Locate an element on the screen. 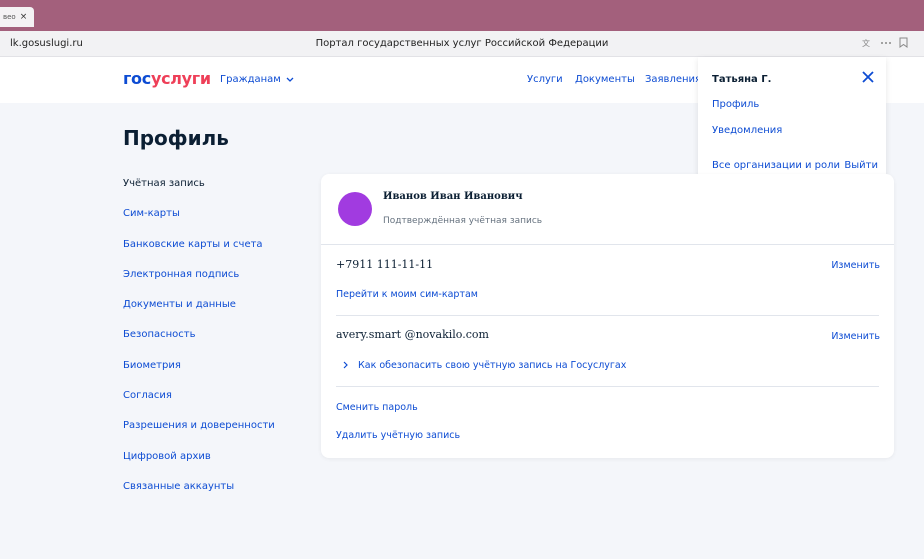  sim-cards-link: Перейти к моим сим-картам is located at coordinates (407, 294).